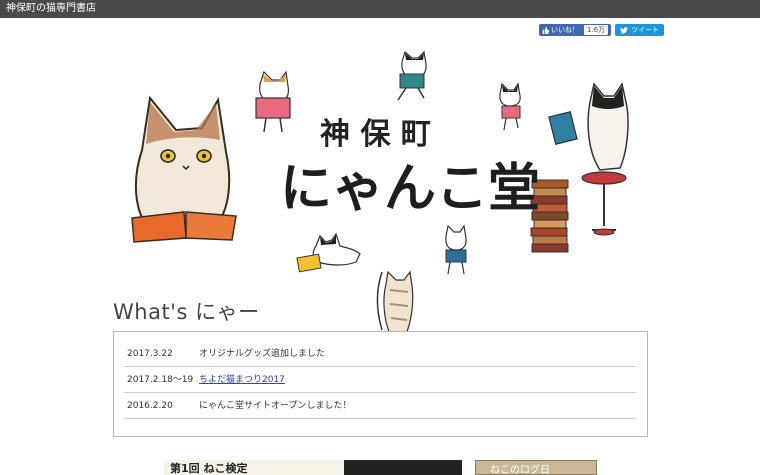 This screenshot has width=760, height=475. What do you see at coordinates (242, 380) in the screenshot?
I see `news-link: ちよだ猫まつり2017` at bounding box center [242, 380].